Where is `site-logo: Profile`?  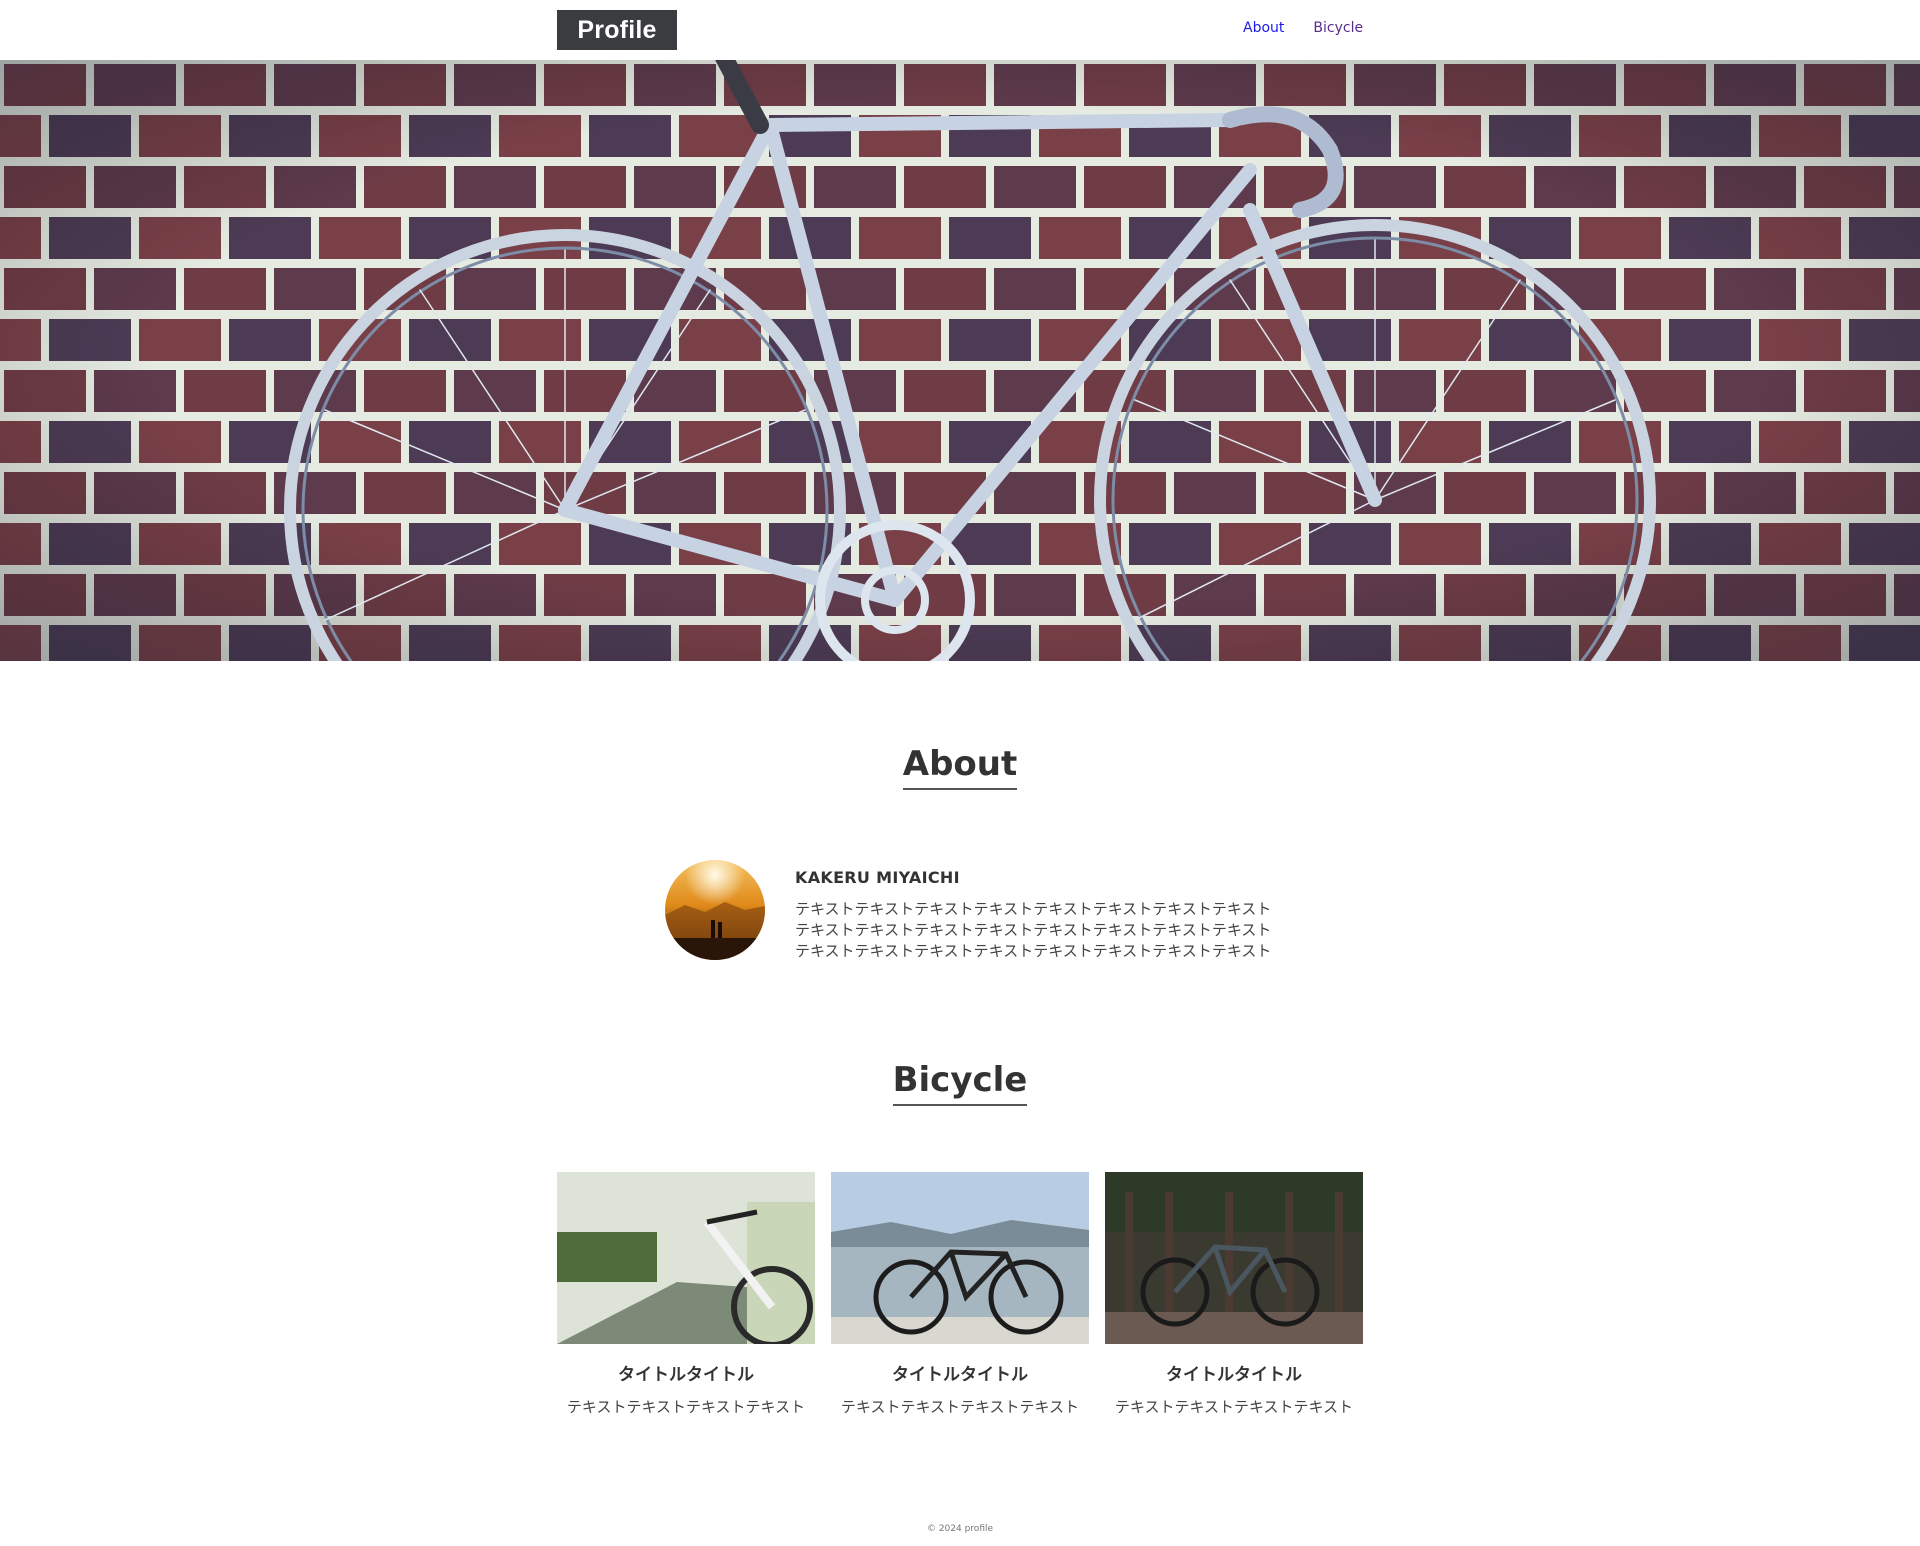 site-logo: Profile is located at coordinates (617, 30).